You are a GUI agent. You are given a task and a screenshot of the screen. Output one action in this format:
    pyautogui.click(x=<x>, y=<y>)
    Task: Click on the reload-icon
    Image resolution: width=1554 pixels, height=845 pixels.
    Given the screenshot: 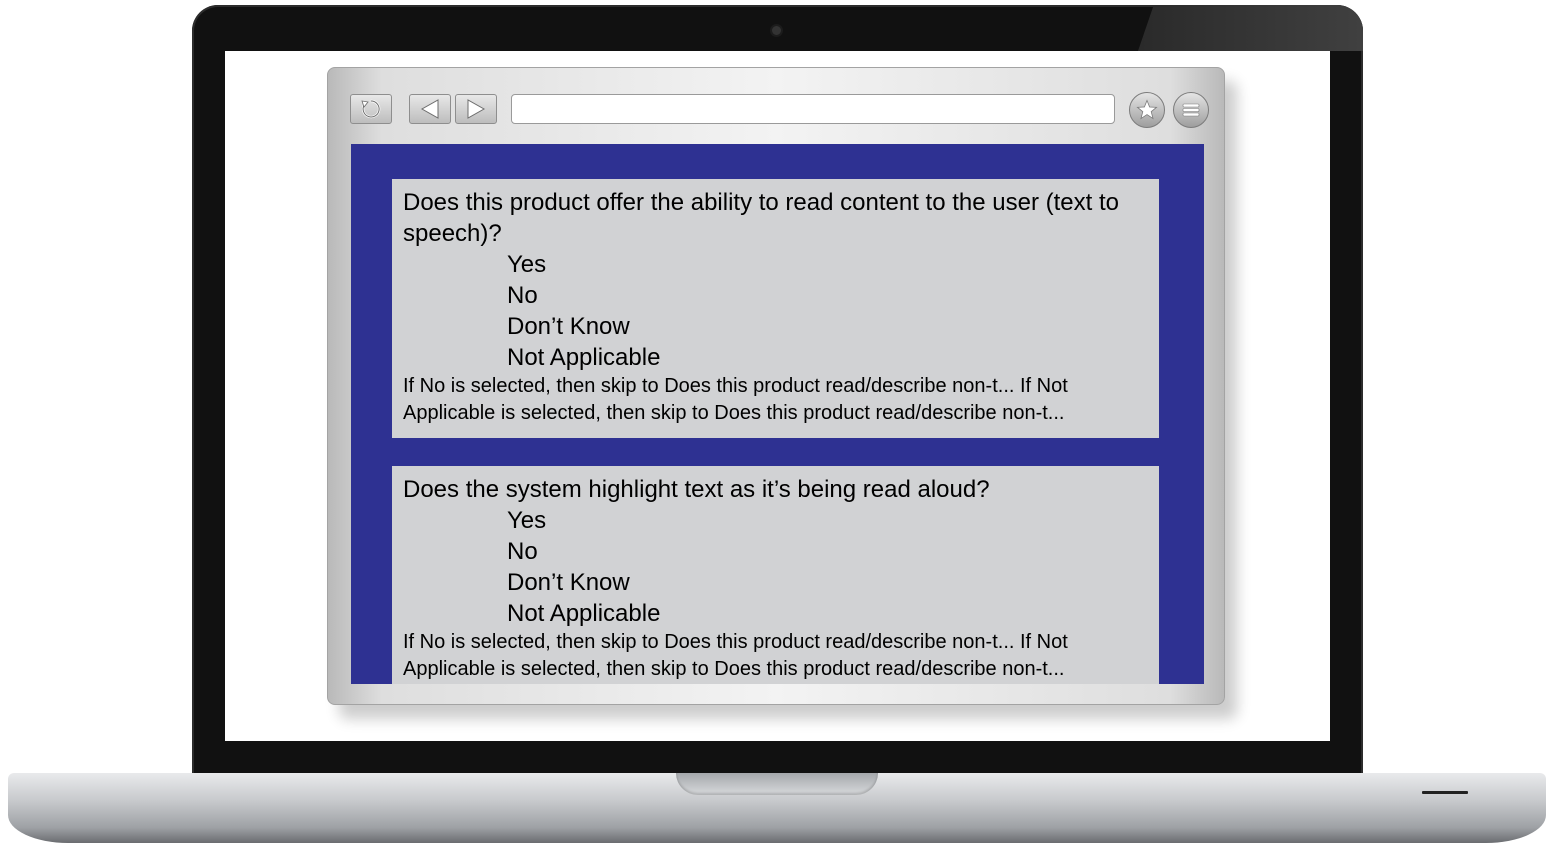 What is the action you would take?
    pyautogui.click(x=371, y=109)
    